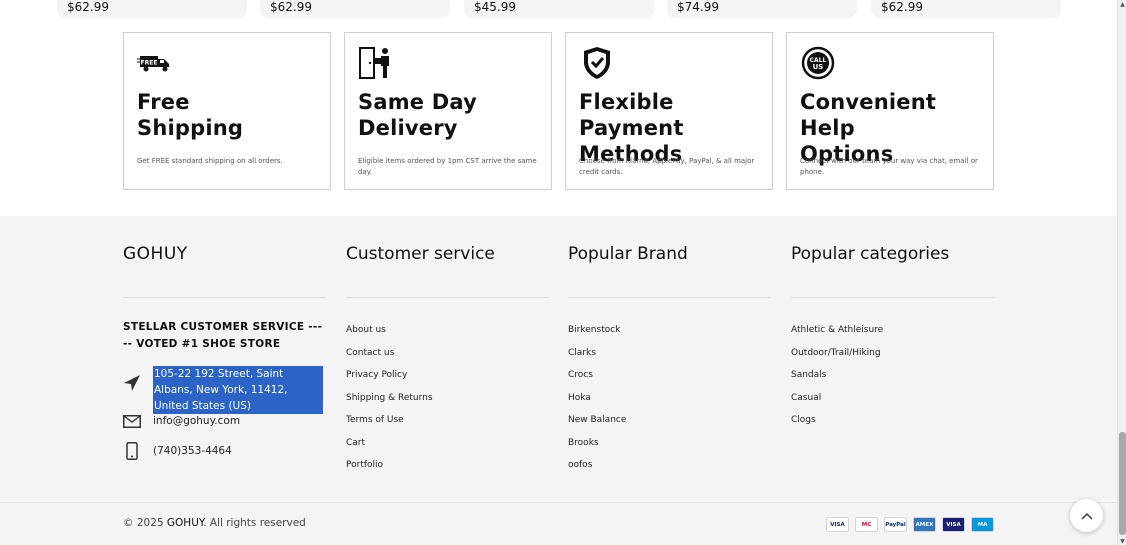 The width and height of the screenshot is (1126, 545). I want to click on footer-link-cart: Cart, so click(389, 448).